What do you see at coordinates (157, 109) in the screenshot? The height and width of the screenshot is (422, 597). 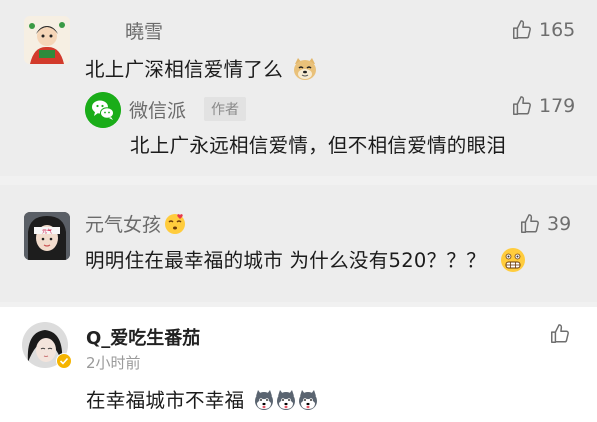 I see `author-username: 微信派` at bounding box center [157, 109].